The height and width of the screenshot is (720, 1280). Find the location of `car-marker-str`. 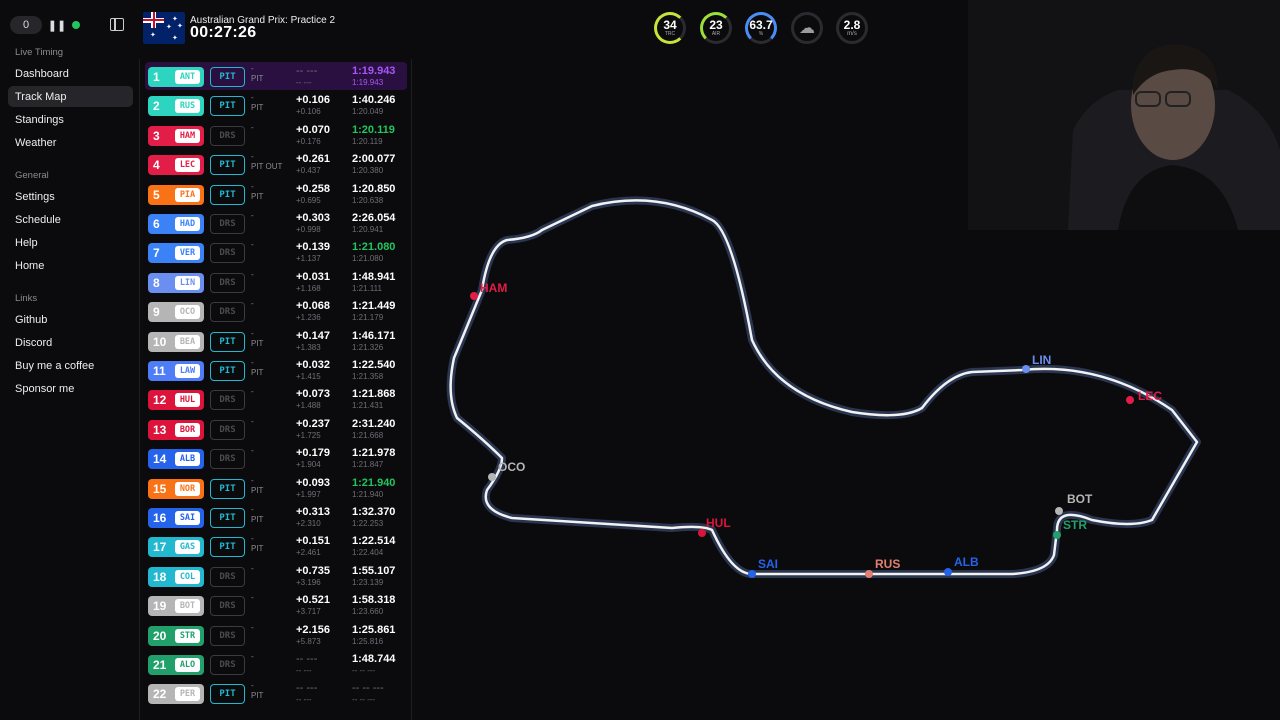

car-marker-str is located at coordinates (1057, 535).